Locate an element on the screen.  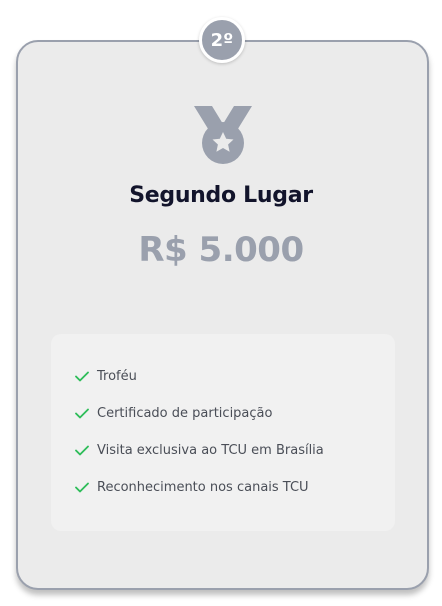
benefit-label: Reconhecimento nos canais TCU is located at coordinates (203, 487).